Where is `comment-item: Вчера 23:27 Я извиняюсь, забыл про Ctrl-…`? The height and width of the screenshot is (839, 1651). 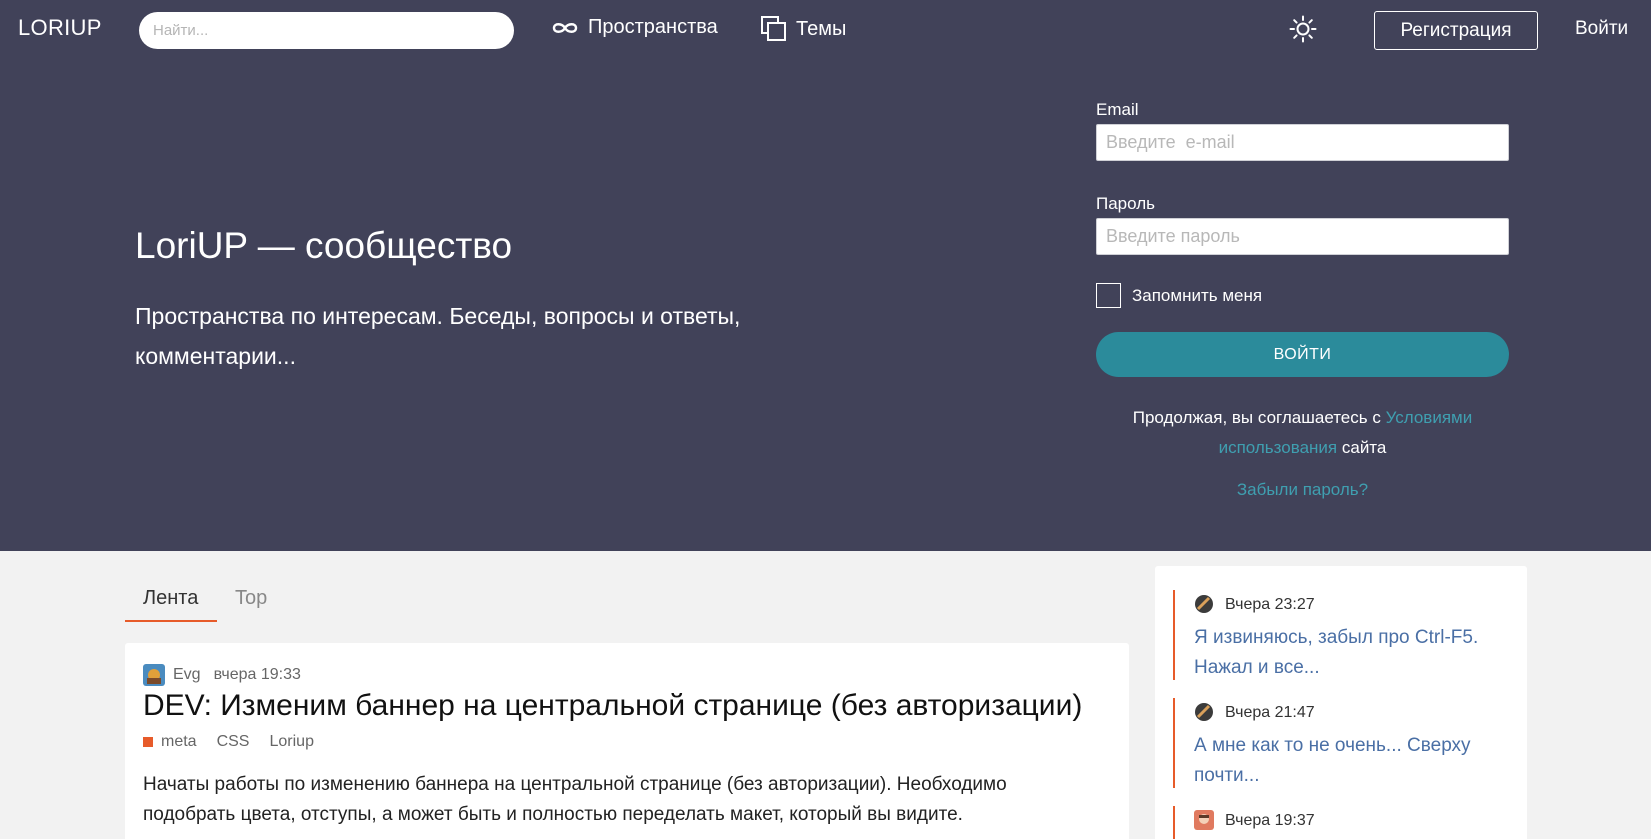 comment-item: Вчера 23:27 Я извиняюсь, забыл про Ctrl-… is located at coordinates (1338, 635).